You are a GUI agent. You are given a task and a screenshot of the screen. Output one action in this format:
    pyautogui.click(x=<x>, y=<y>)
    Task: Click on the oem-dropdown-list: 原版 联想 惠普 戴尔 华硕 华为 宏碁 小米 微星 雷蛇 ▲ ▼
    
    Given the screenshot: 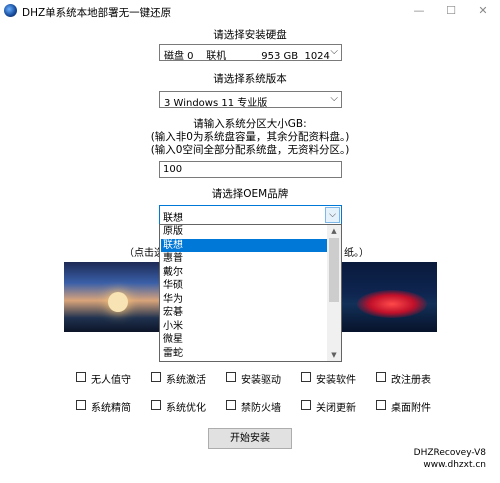 What is the action you would take?
    pyautogui.click(x=250, y=293)
    